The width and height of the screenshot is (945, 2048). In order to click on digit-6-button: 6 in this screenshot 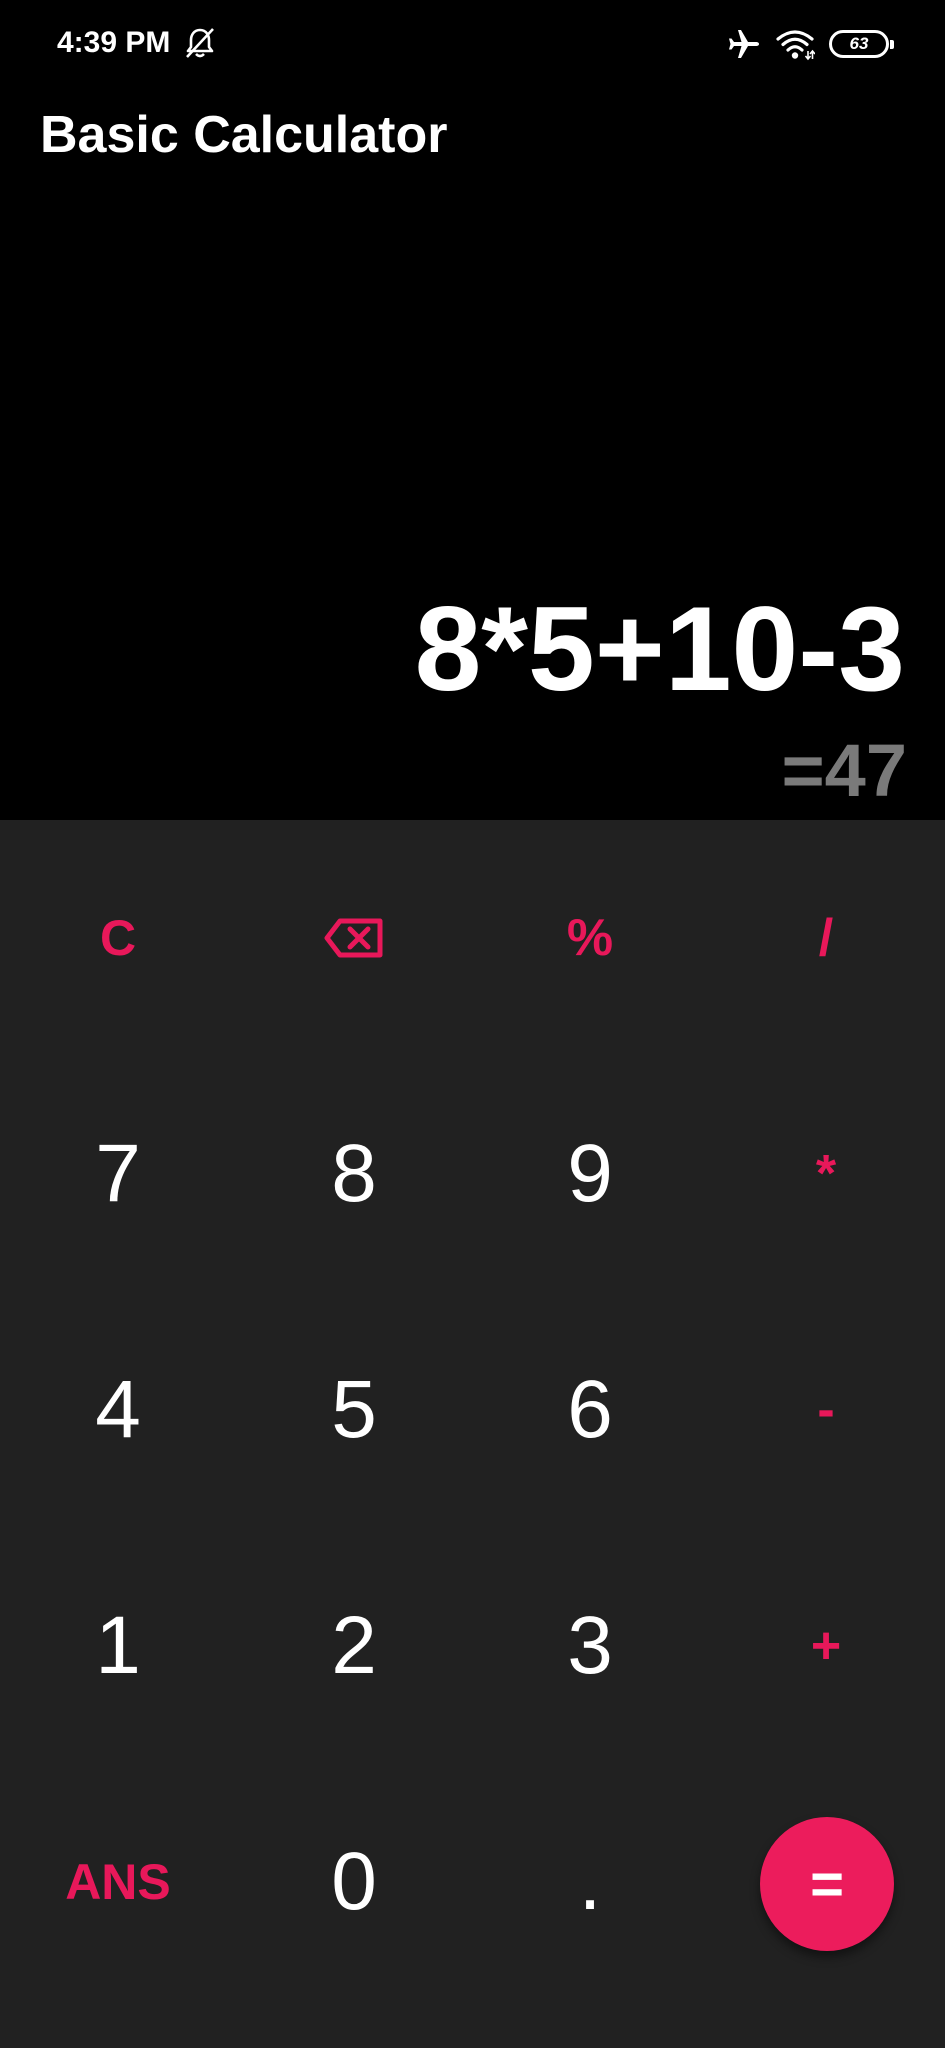, I will do `click(590, 1410)`.